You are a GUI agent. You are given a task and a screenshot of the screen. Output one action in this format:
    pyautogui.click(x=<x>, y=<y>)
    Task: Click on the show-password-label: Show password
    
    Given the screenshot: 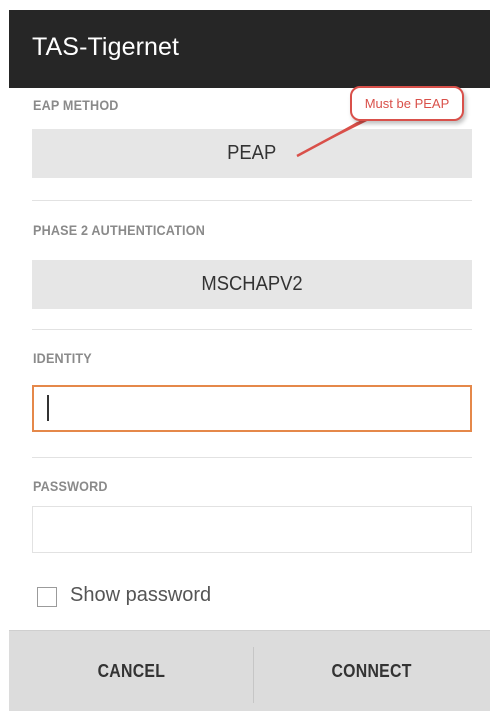 What is the action you would take?
    pyautogui.click(x=140, y=595)
    